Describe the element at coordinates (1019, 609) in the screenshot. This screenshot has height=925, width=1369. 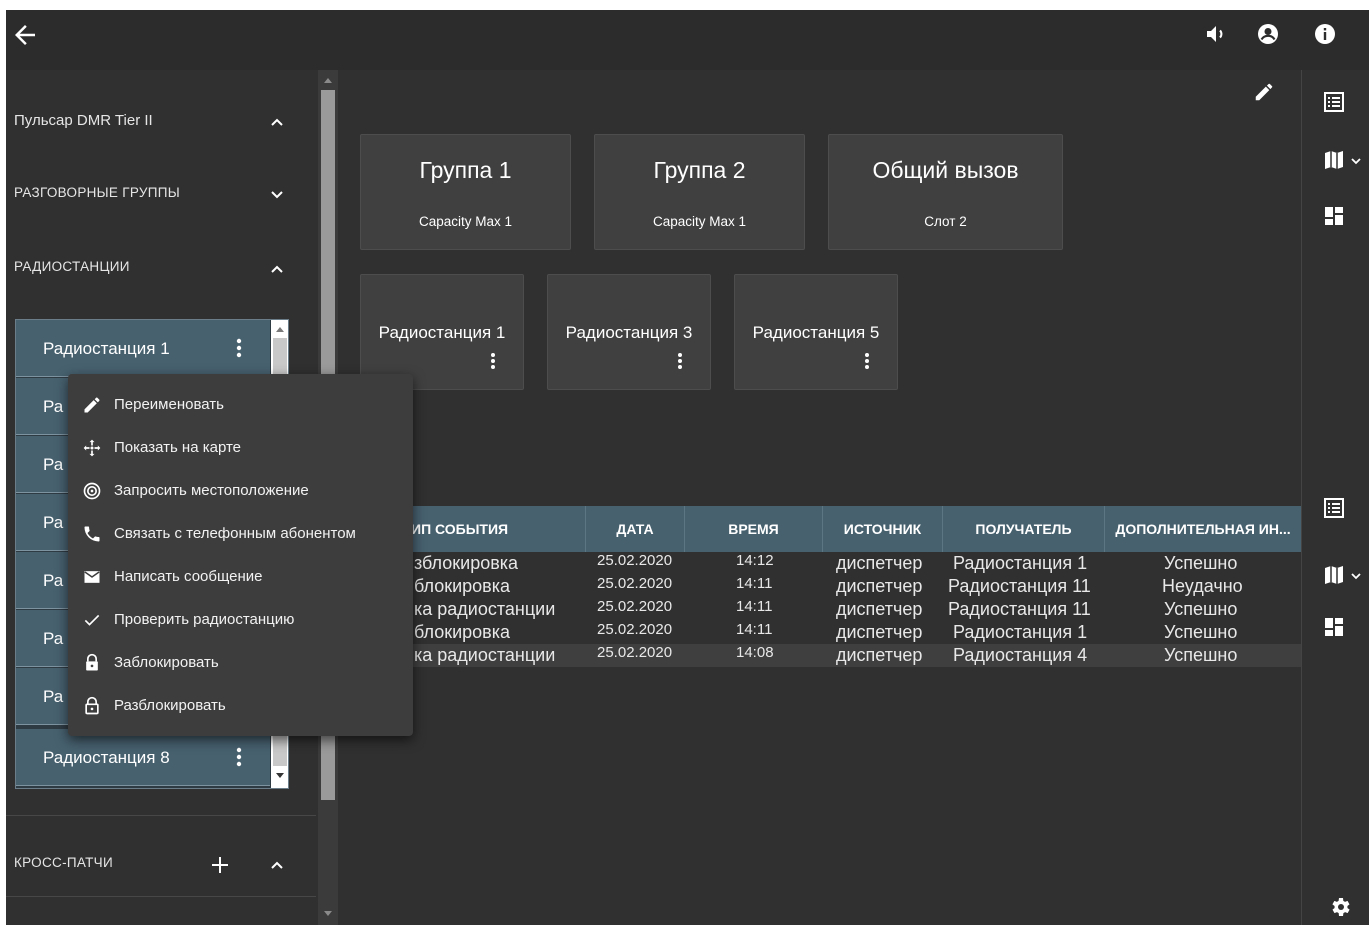
I see `cell-recipient: Радиостанция 11` at that location.